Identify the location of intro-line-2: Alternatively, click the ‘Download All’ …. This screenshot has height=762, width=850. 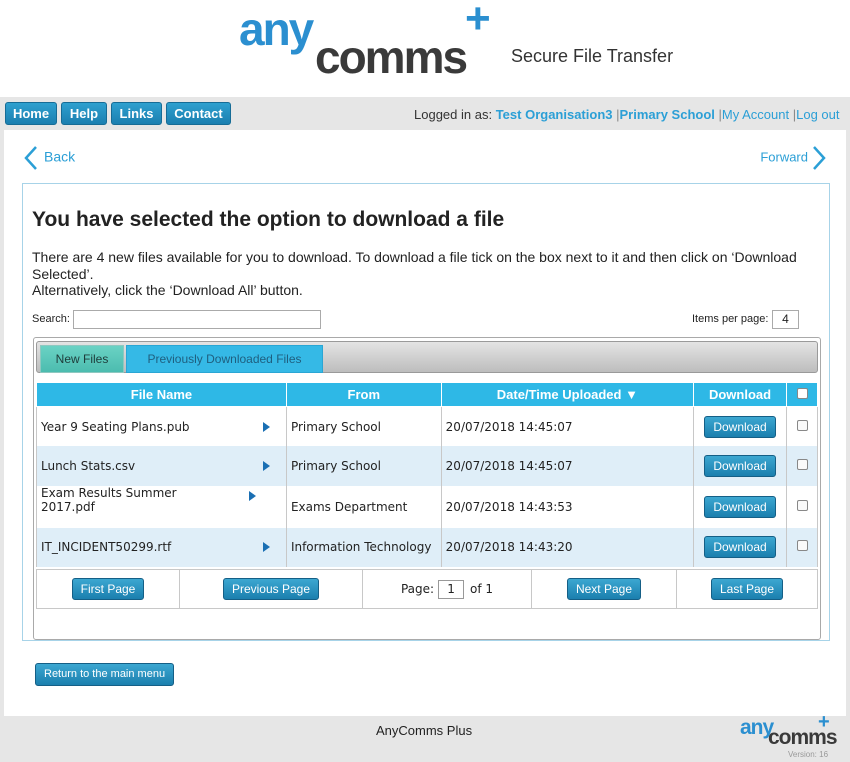
(167, 290).